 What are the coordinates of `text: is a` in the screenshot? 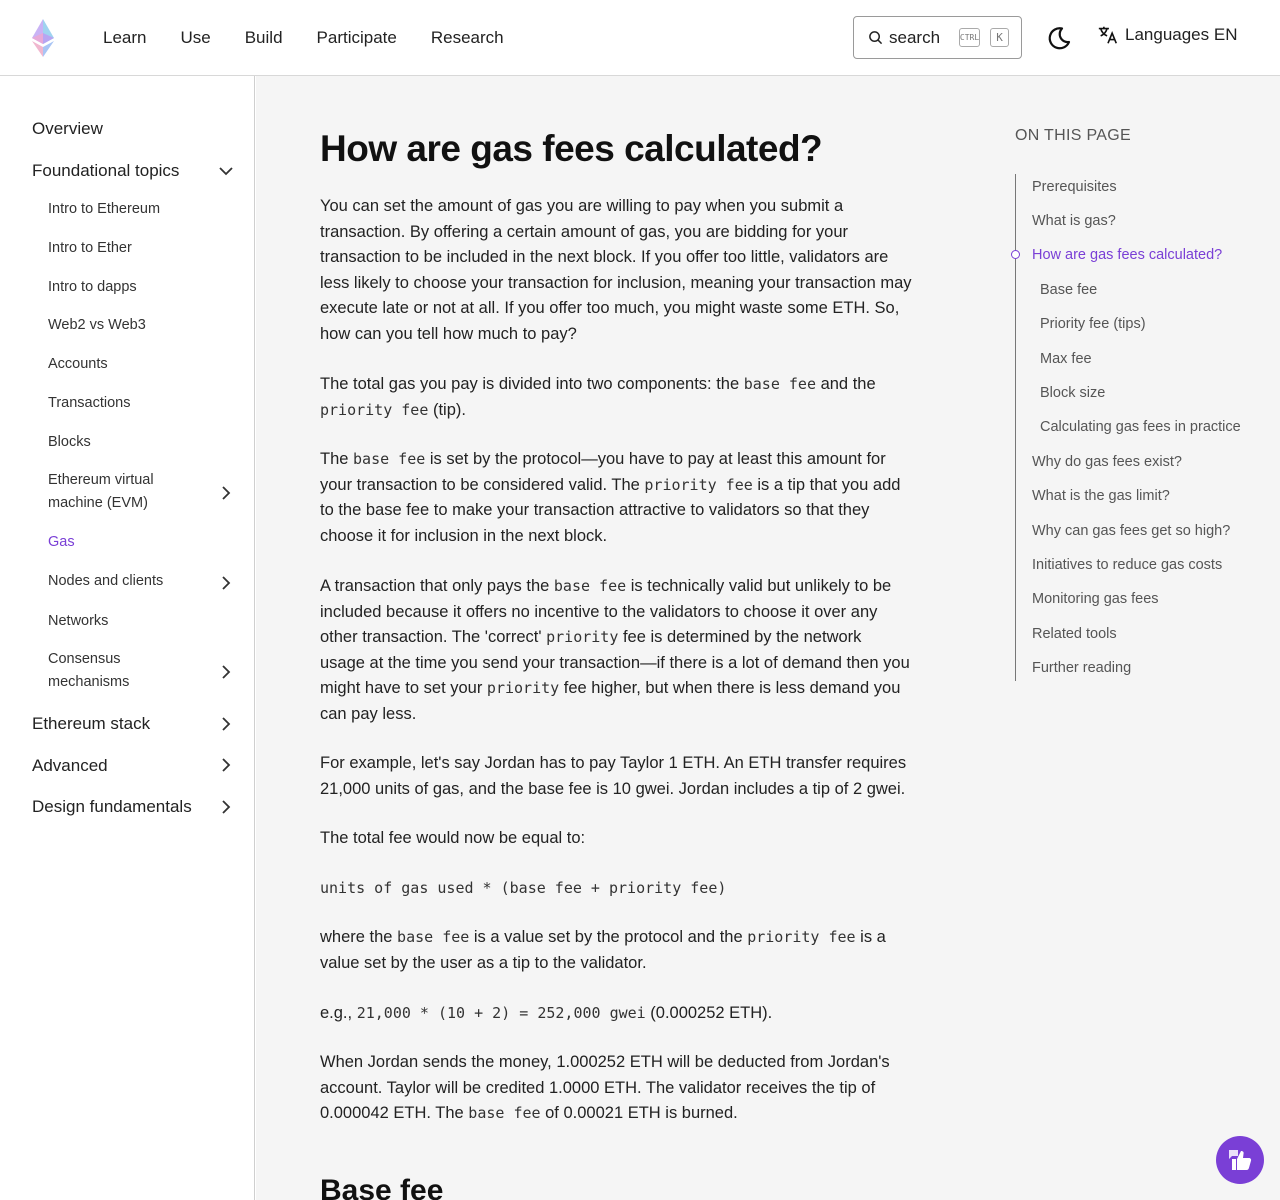 It's located at (870, 937).